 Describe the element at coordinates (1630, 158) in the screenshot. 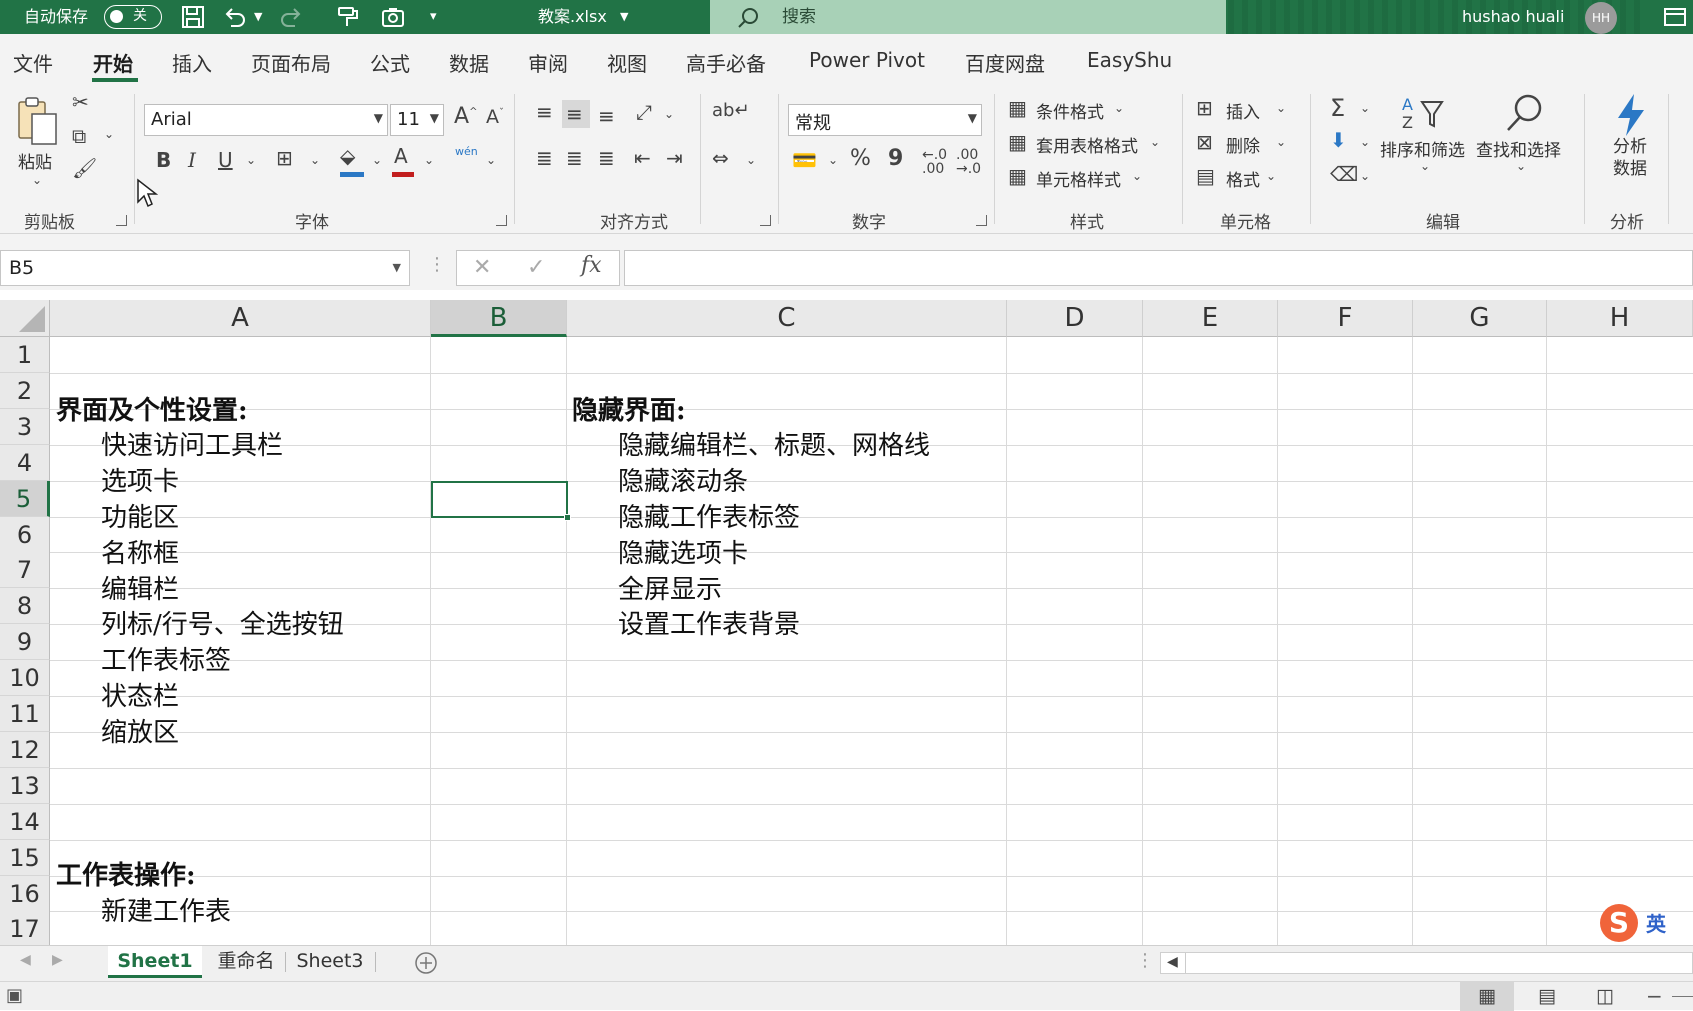

I see `analyze-data-button: 分析数据` at that location.